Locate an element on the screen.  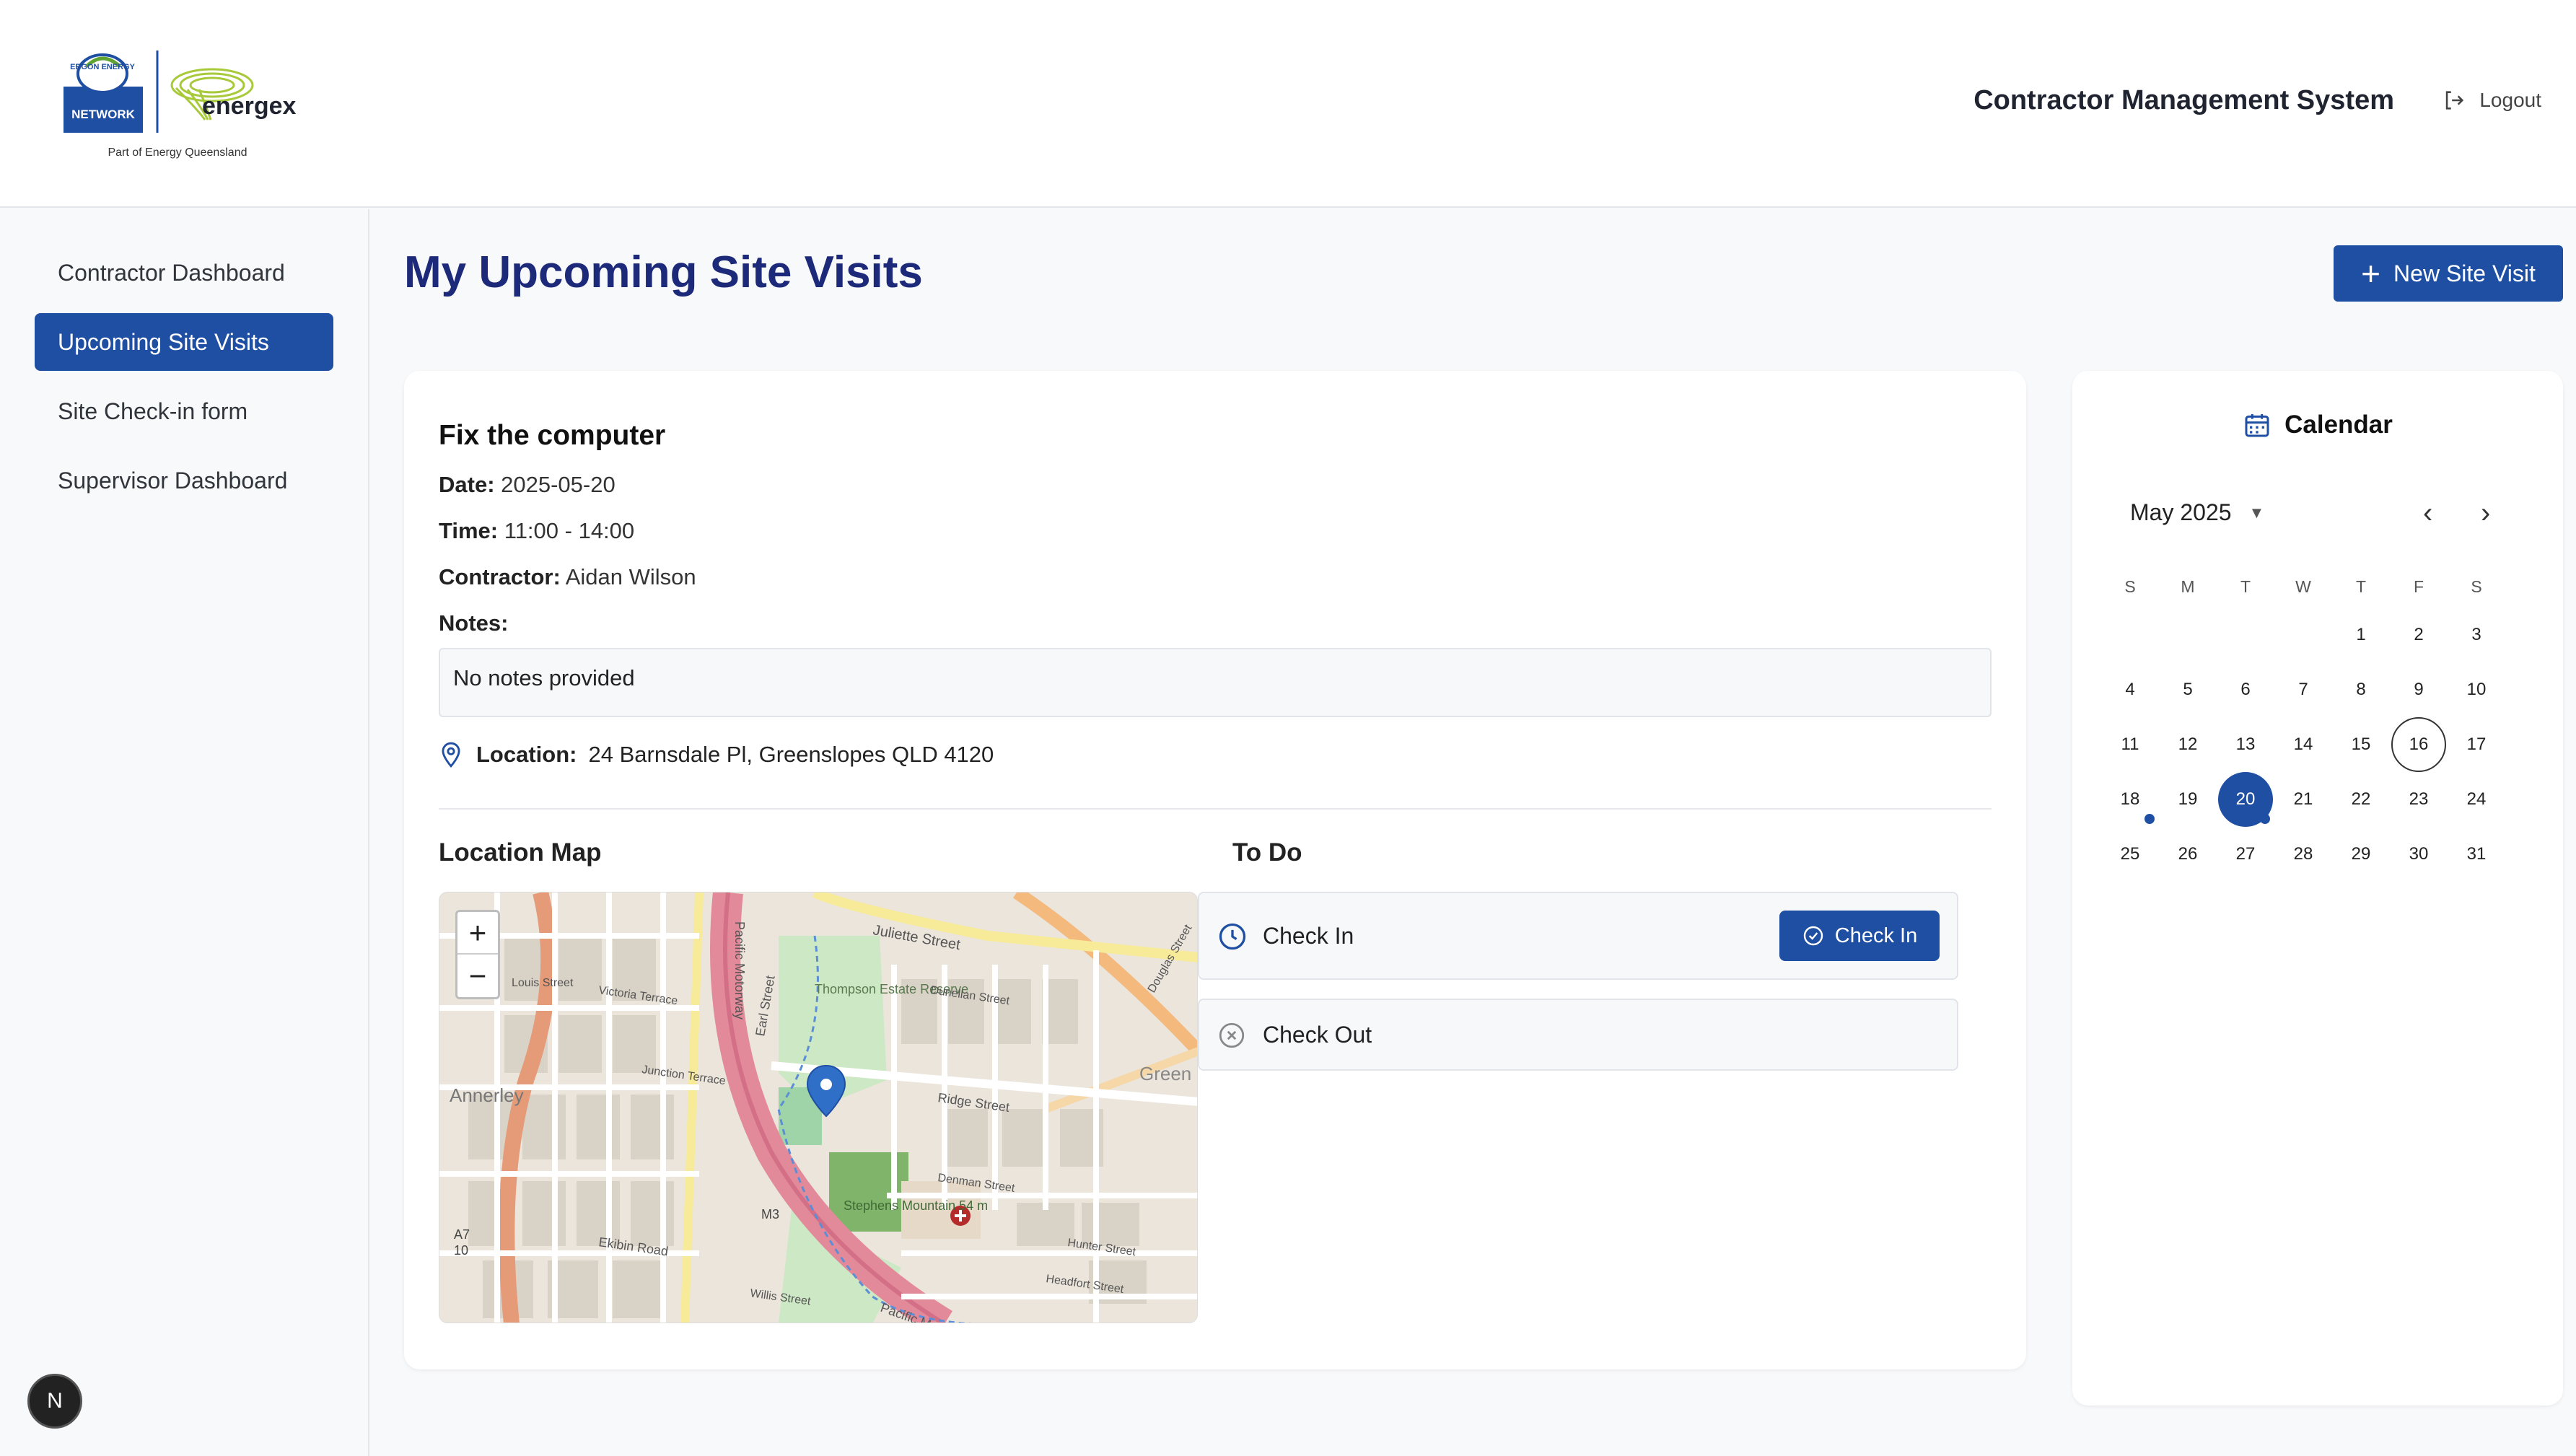
new-site-visit-button: + New Site Visit is located at coordinates (2448, 273).